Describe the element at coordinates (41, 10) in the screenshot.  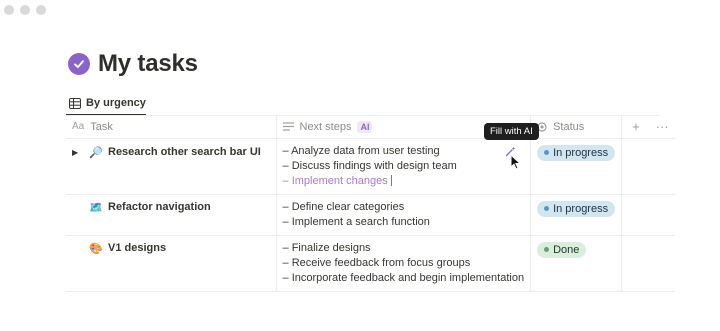
I see `maximize-window-dot` at that location.